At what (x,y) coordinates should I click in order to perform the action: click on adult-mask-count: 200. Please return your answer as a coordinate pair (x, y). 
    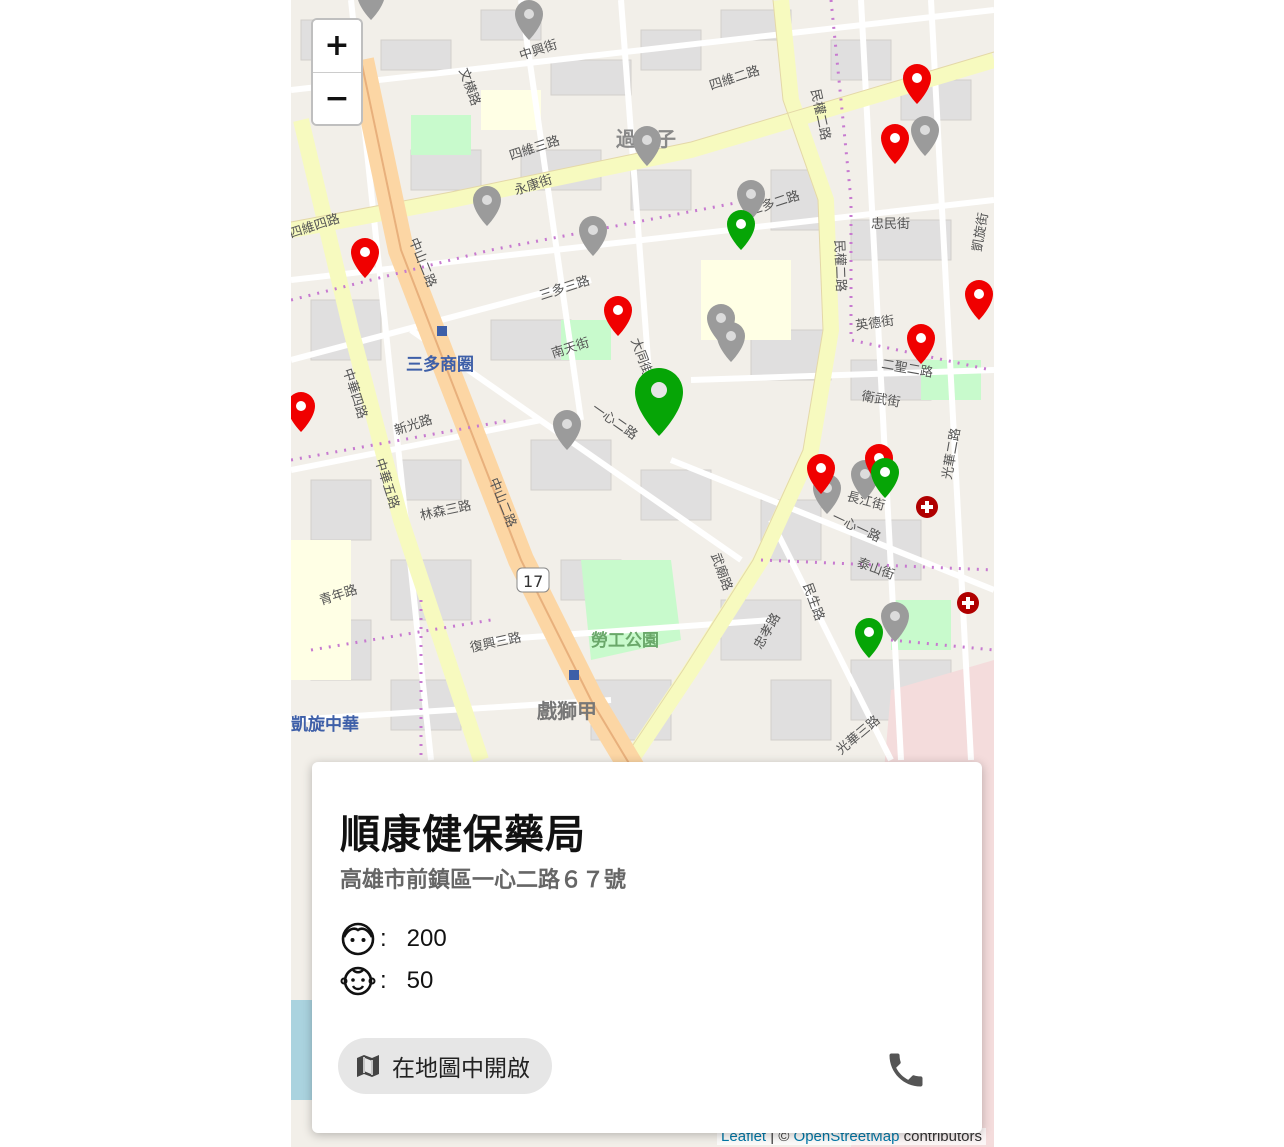
    Looking at the image, I should click on (426, 938).